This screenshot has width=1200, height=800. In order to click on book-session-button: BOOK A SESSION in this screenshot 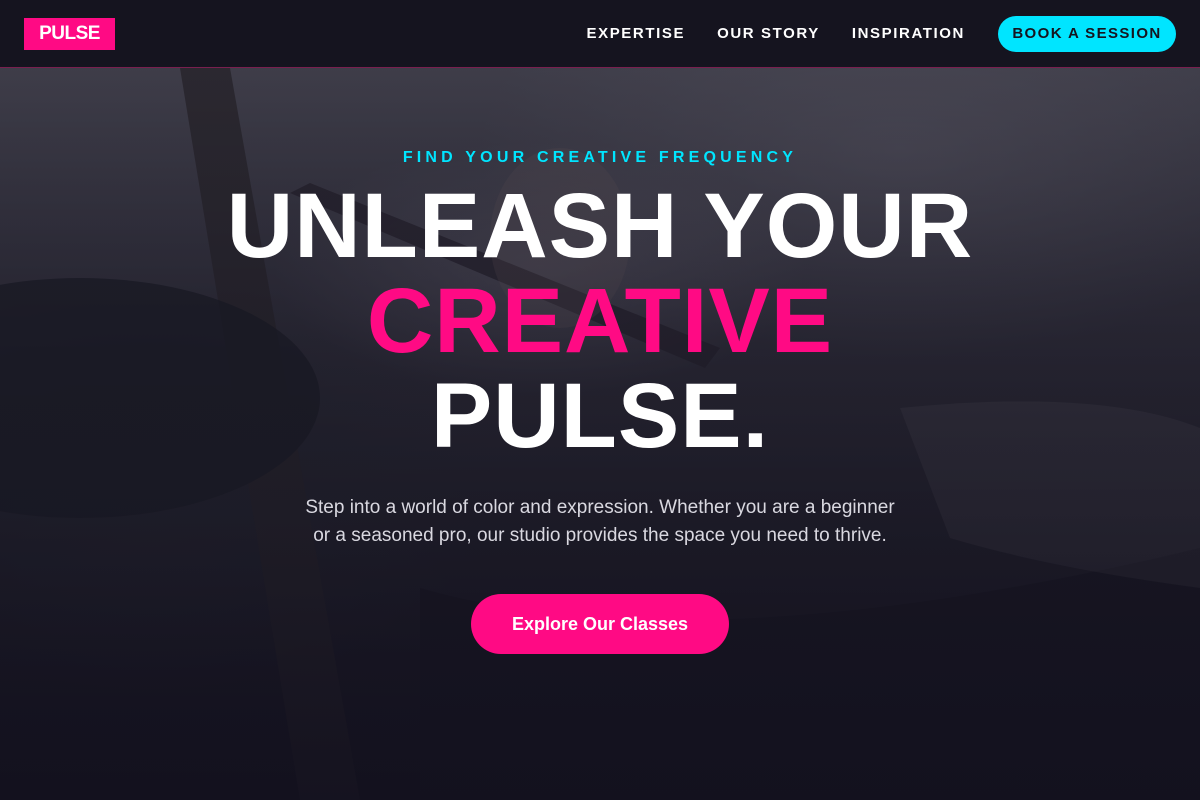, I will do `click(1087, 33)`.